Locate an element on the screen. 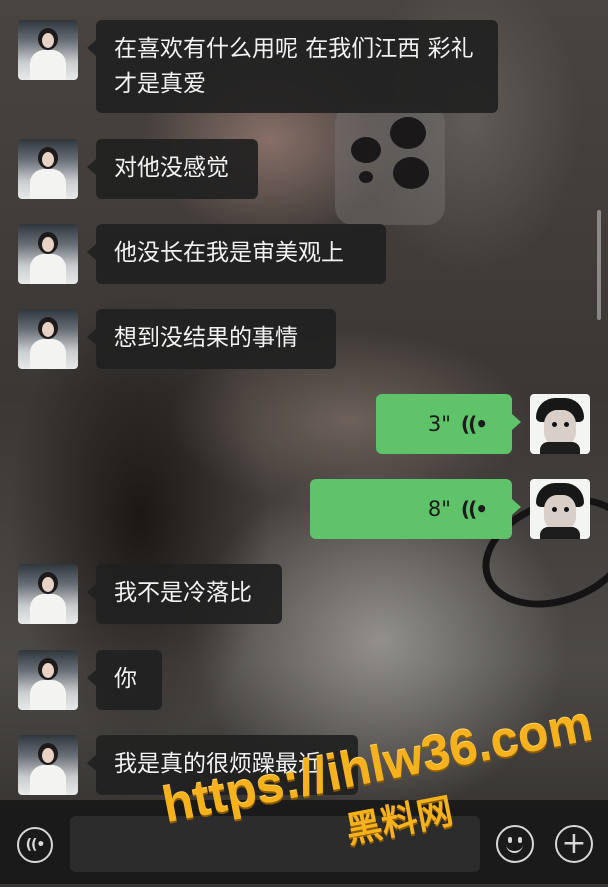 The image size is (608, 887). message-text: 他没长在我是审美观上 is located at coordinates (229, 253).